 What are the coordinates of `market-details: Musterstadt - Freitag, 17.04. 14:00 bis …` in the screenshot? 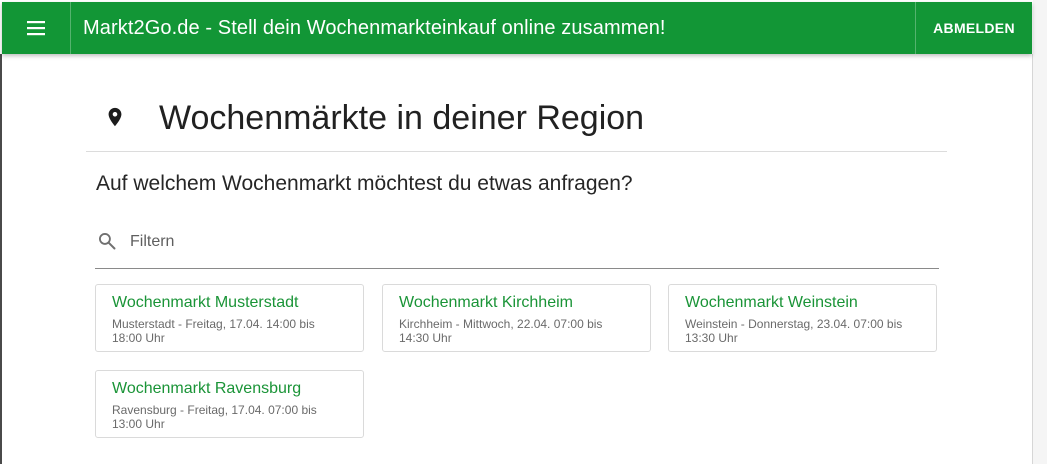 It's located at (213, 331).